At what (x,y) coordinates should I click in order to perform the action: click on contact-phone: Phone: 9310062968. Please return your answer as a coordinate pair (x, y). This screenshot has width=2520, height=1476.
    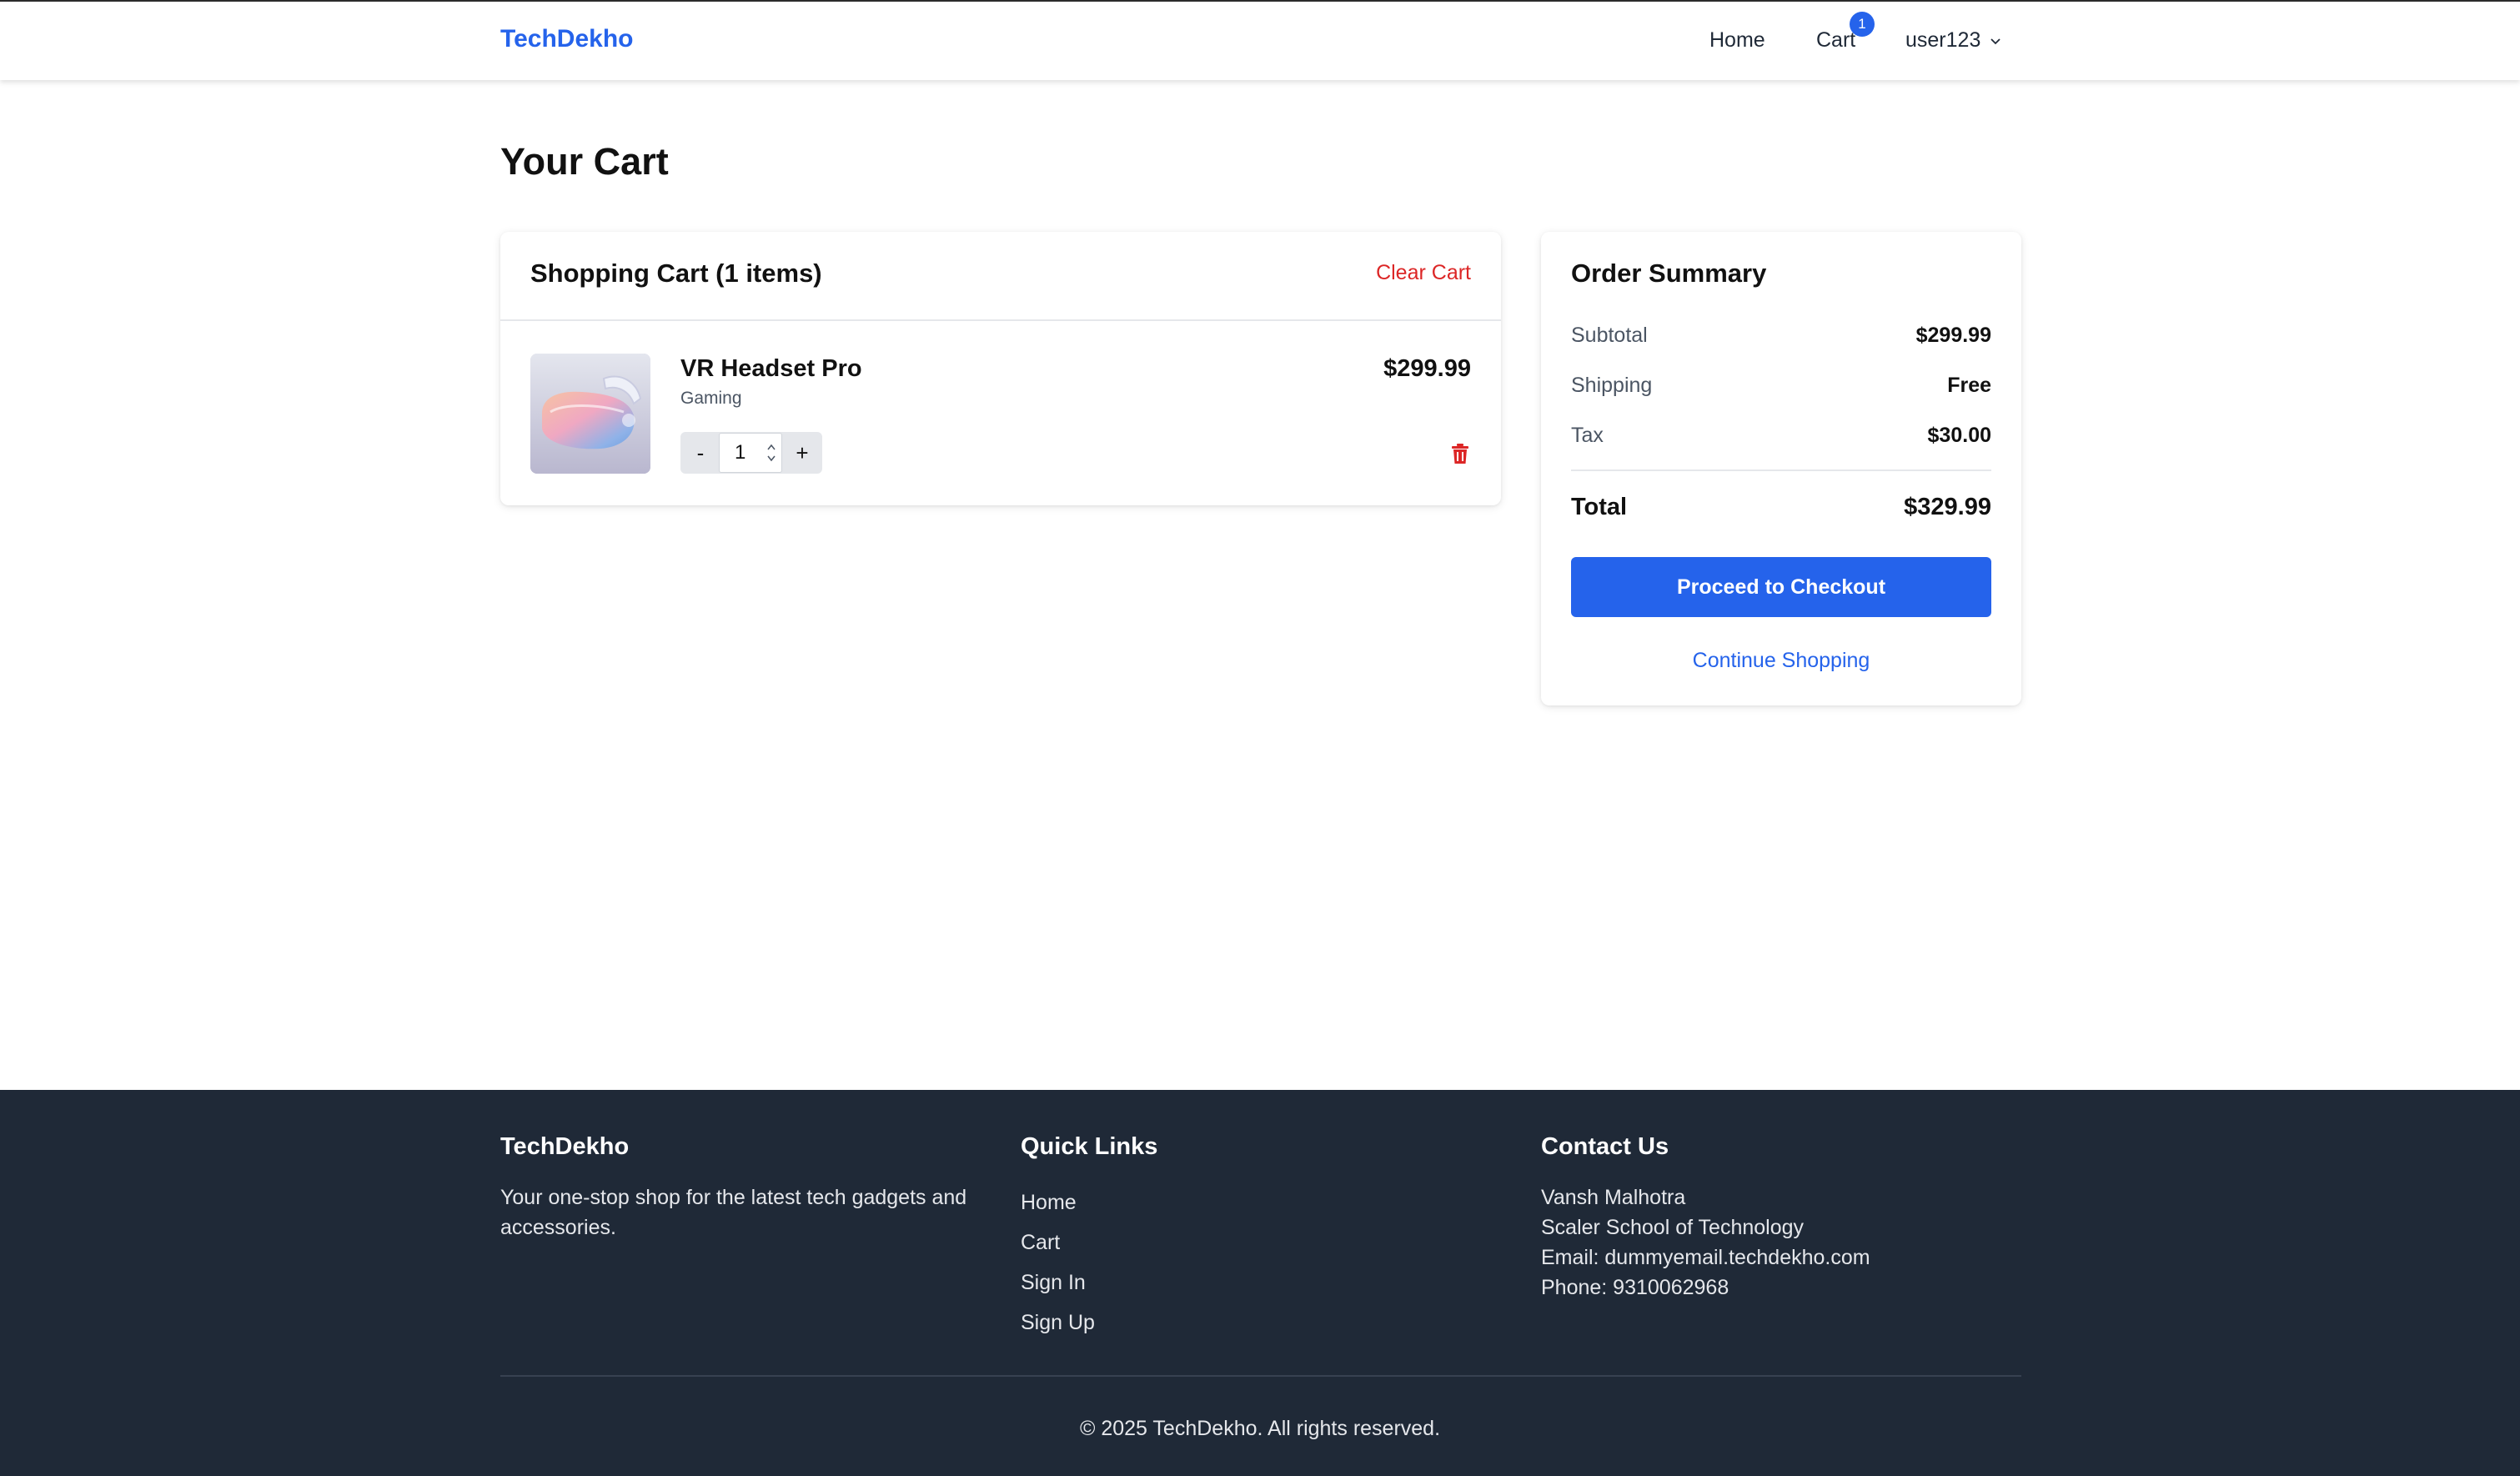
    Looking at the image, I should click on (1635, 1287).